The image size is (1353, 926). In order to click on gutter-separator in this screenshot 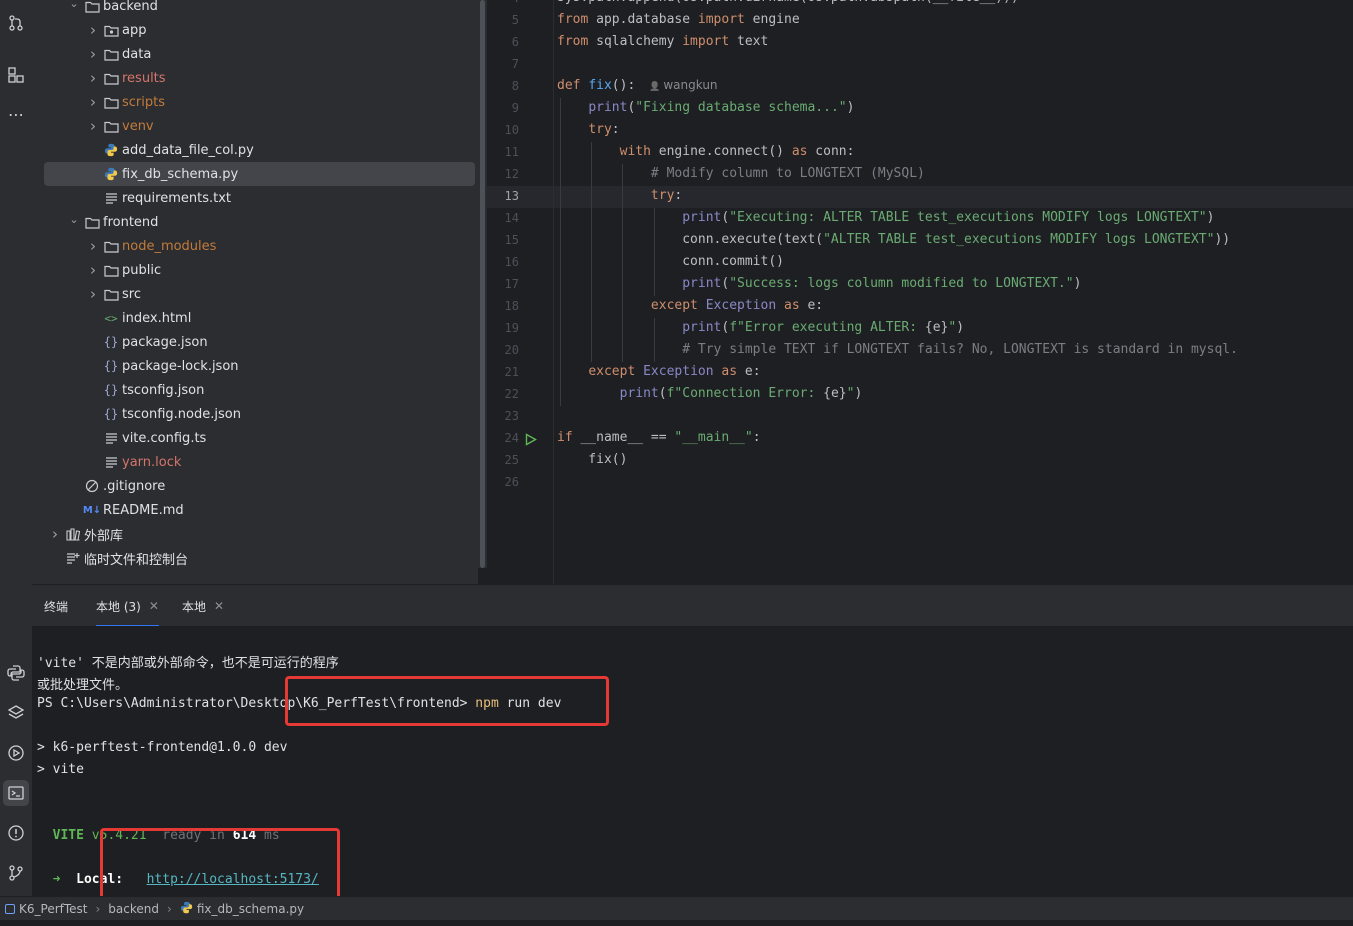, I will do `click(553, 292)`.